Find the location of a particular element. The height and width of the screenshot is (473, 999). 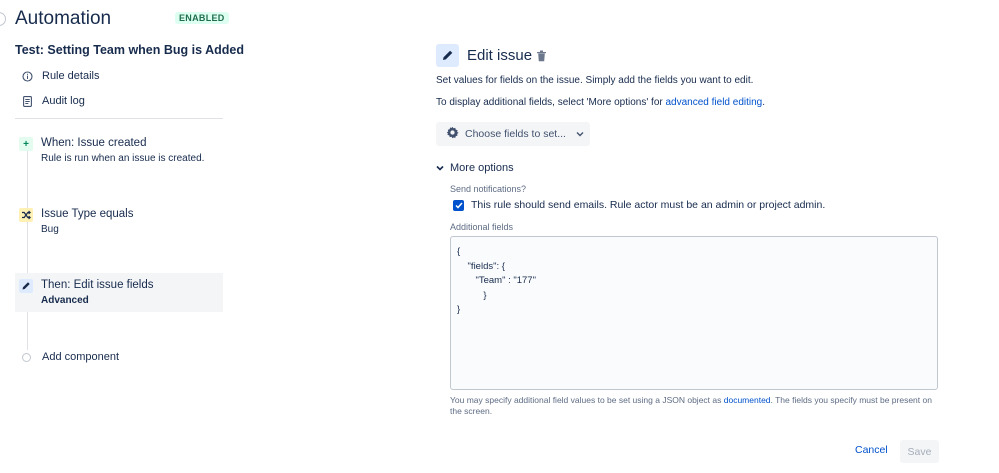

cancel-button: Cancel is located at coordinates (871, 450).